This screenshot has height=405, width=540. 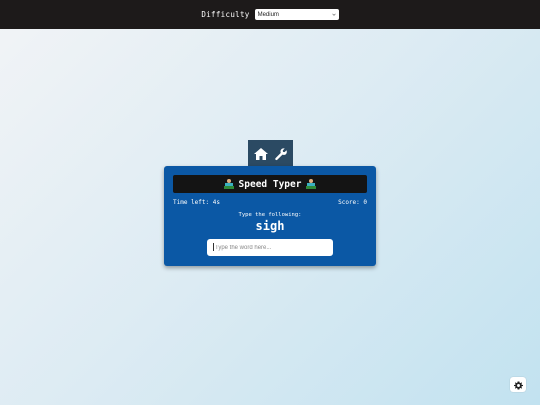 What do you see at coordinates (281, 154) in the screenshot?
I see `wrench-icon` at bounding box center [281, 154].